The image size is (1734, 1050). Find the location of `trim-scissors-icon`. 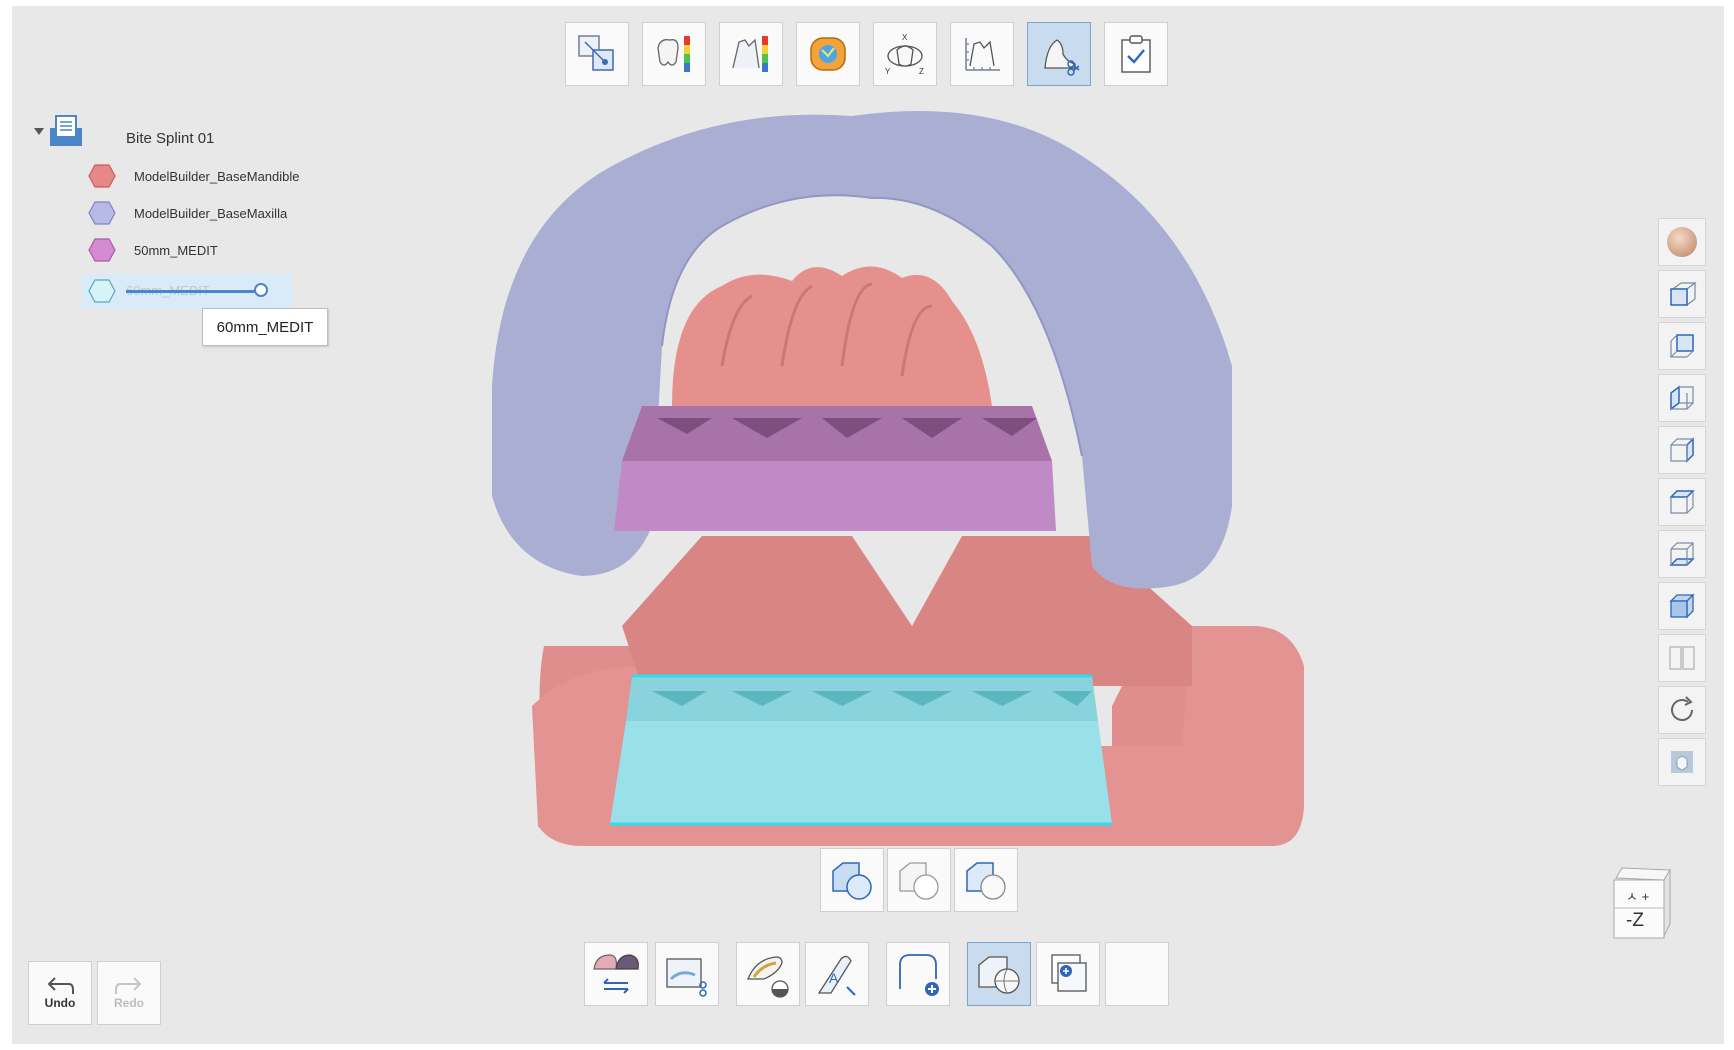

trim-scissors-icon is located at coordinates (1062, 57).